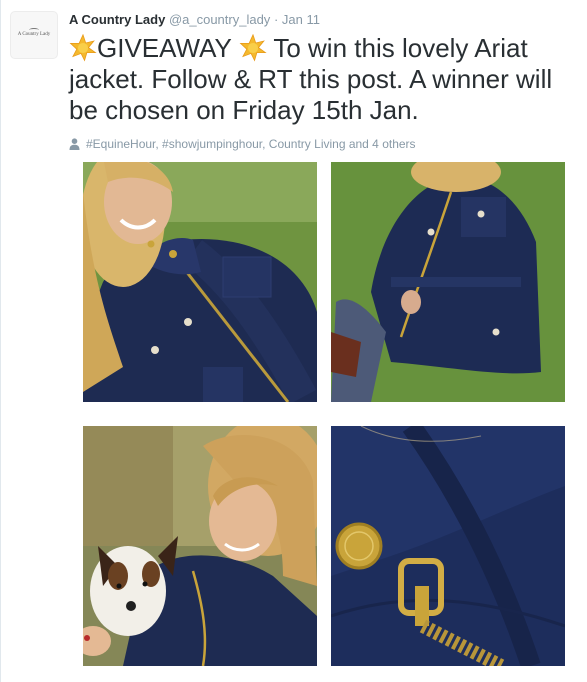 The width and height of the screenshot is (587, 682). I want to click on tweet-header: A Country Lady @a_country_lady · Jan 11, so click(194, 20).